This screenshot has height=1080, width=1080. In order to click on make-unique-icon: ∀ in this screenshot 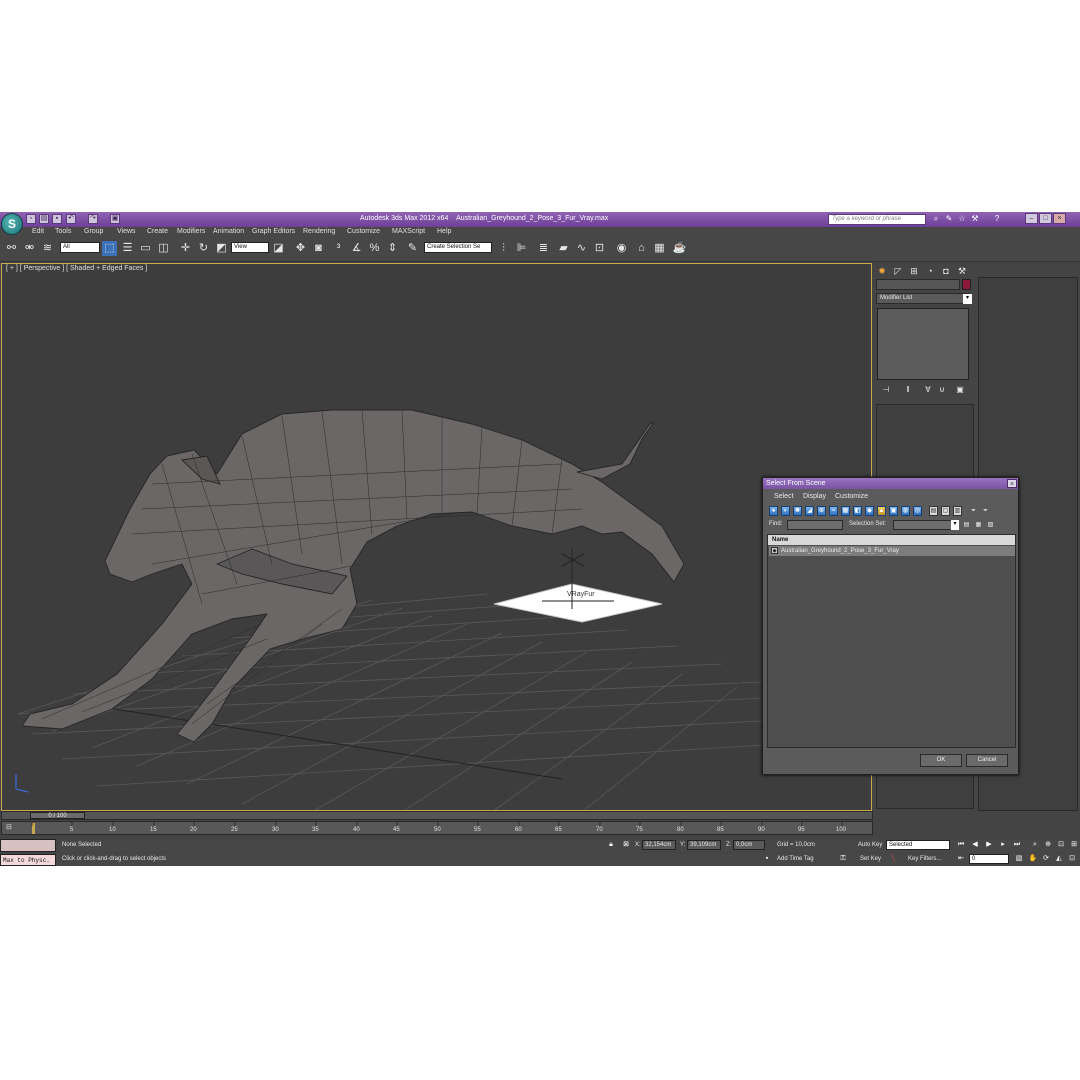, I will do `click(928, 389)`.